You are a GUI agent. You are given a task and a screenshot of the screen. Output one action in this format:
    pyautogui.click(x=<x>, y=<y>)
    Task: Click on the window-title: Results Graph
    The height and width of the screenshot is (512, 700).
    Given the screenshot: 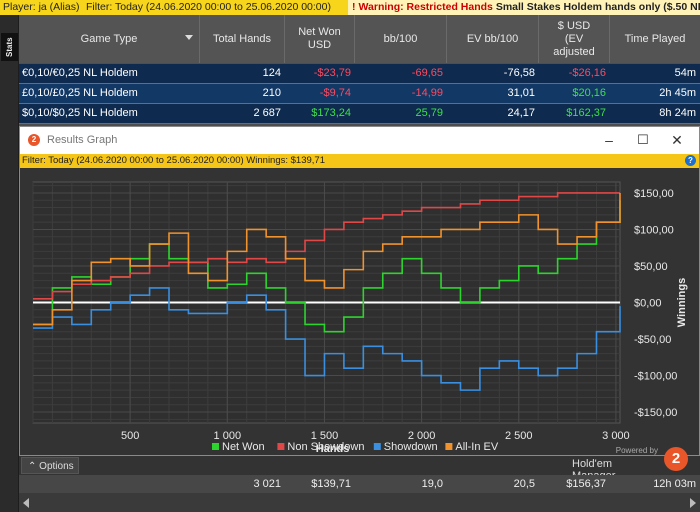 What is the action you would take?
    pyautogui.click(x=82, y=140)
    